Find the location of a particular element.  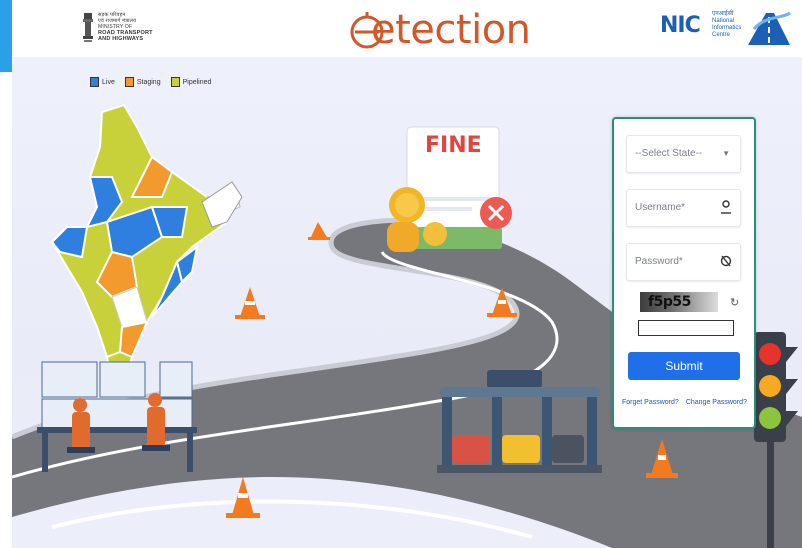

submit-button: Submit is located at coordinates (684, 366).